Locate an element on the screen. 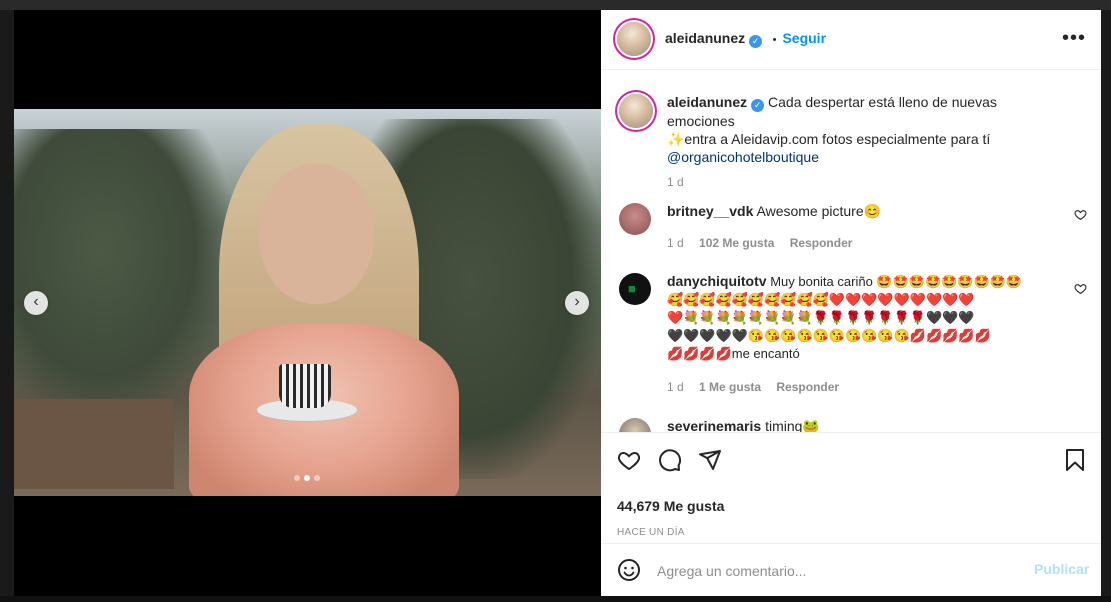 The height and width of the screenshot is (602, 1111). carousel-dot-active is located at coordinates (307, 478).